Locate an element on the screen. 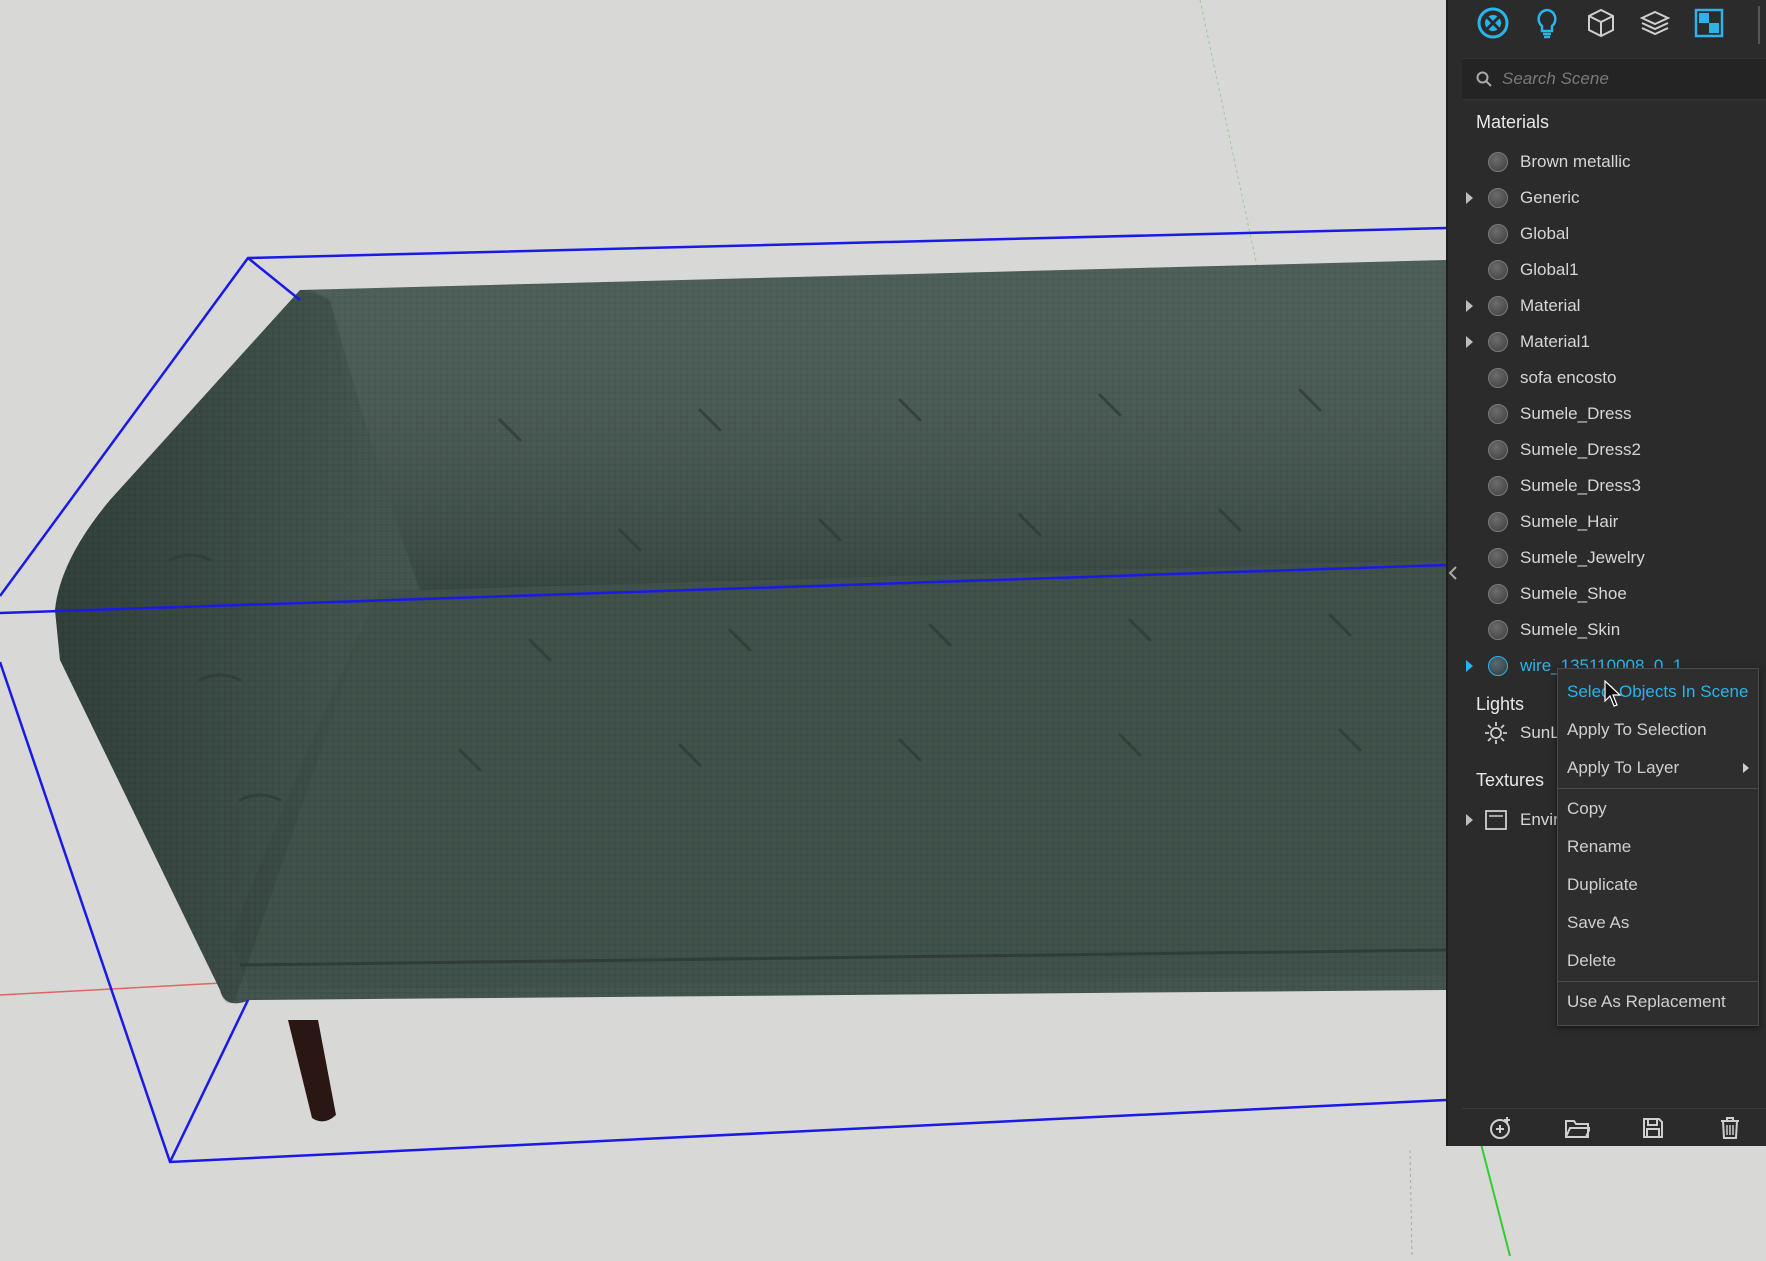 This screenshot has height=1261, width=1766. tab-layers is located at coordinates (1655, 23).